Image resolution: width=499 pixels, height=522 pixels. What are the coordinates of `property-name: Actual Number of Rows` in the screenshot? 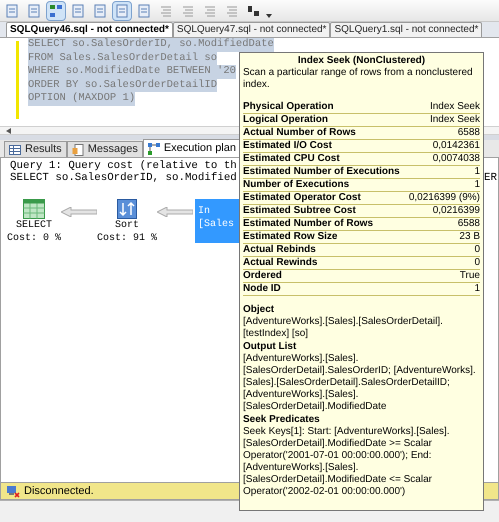 It's located at (299, 133).